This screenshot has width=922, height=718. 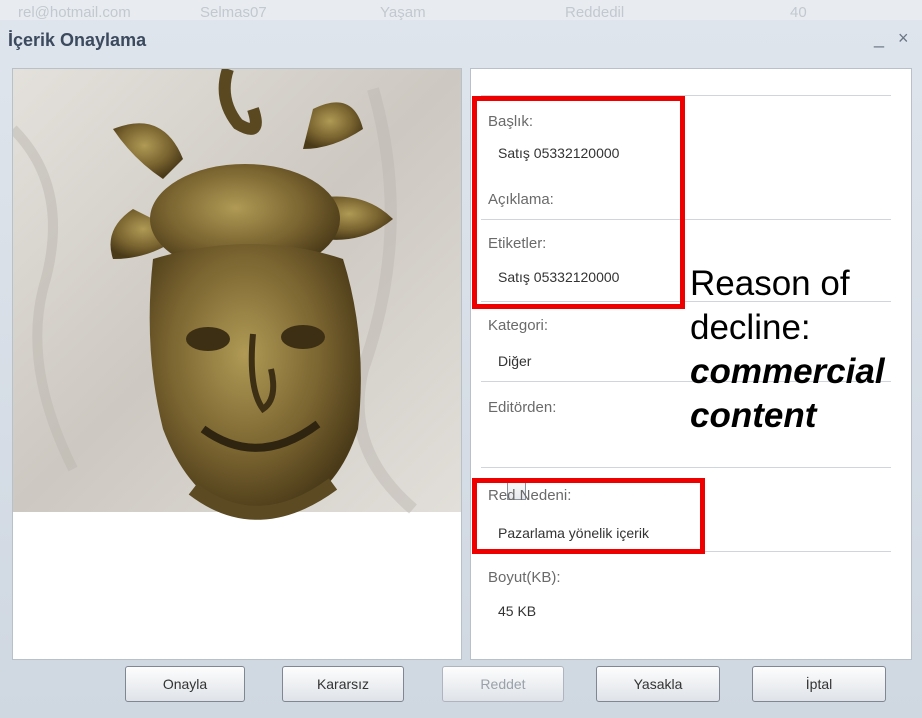 I want to click on size-label: Boyut(KB):, so click(x=524, y=577).